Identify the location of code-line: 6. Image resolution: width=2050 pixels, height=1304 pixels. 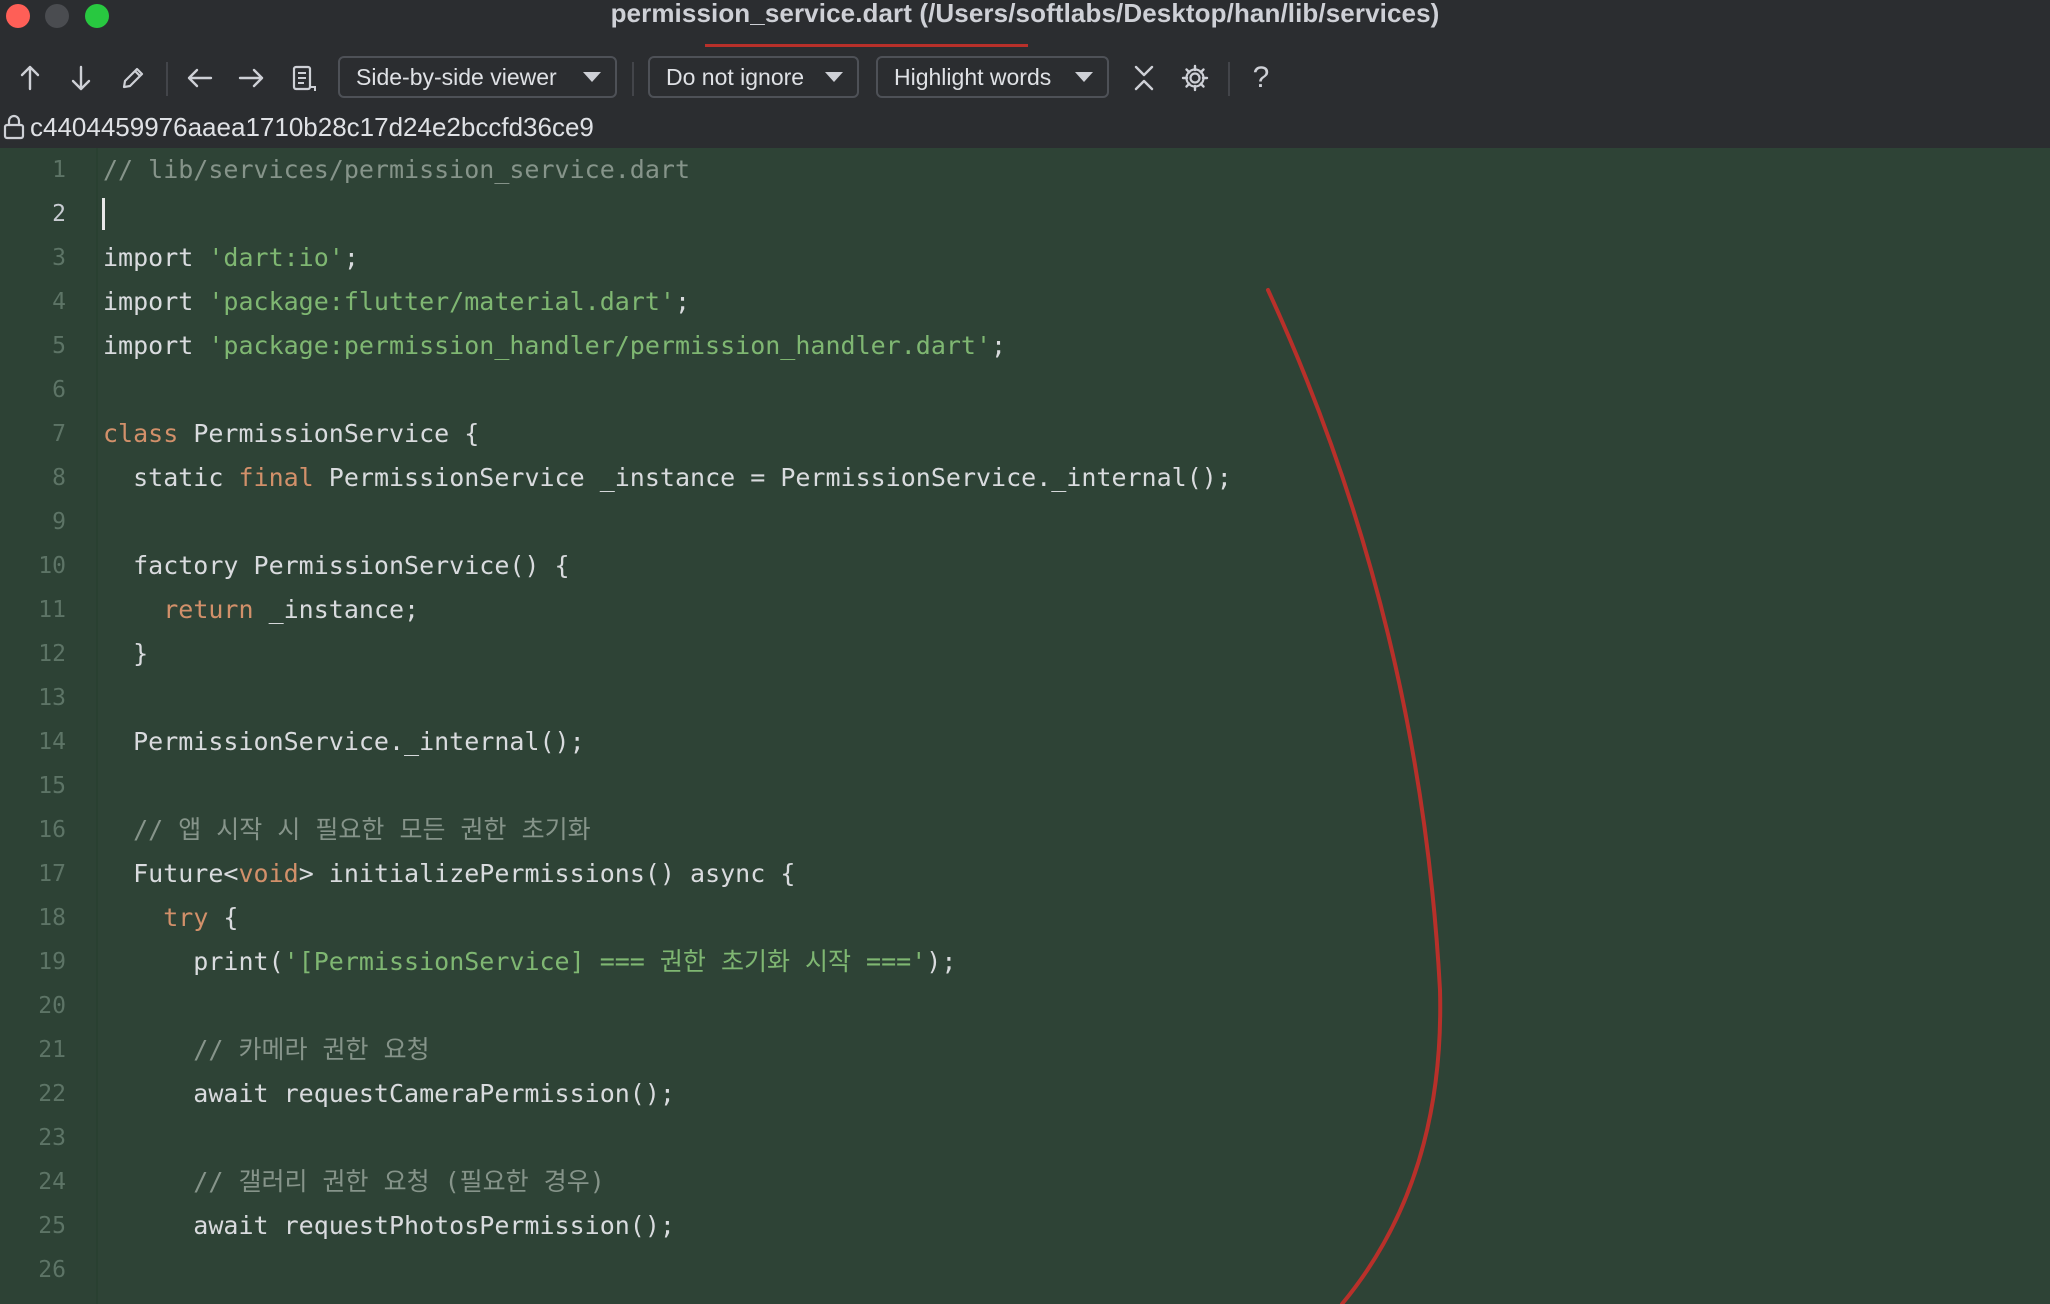
(1025, 390).